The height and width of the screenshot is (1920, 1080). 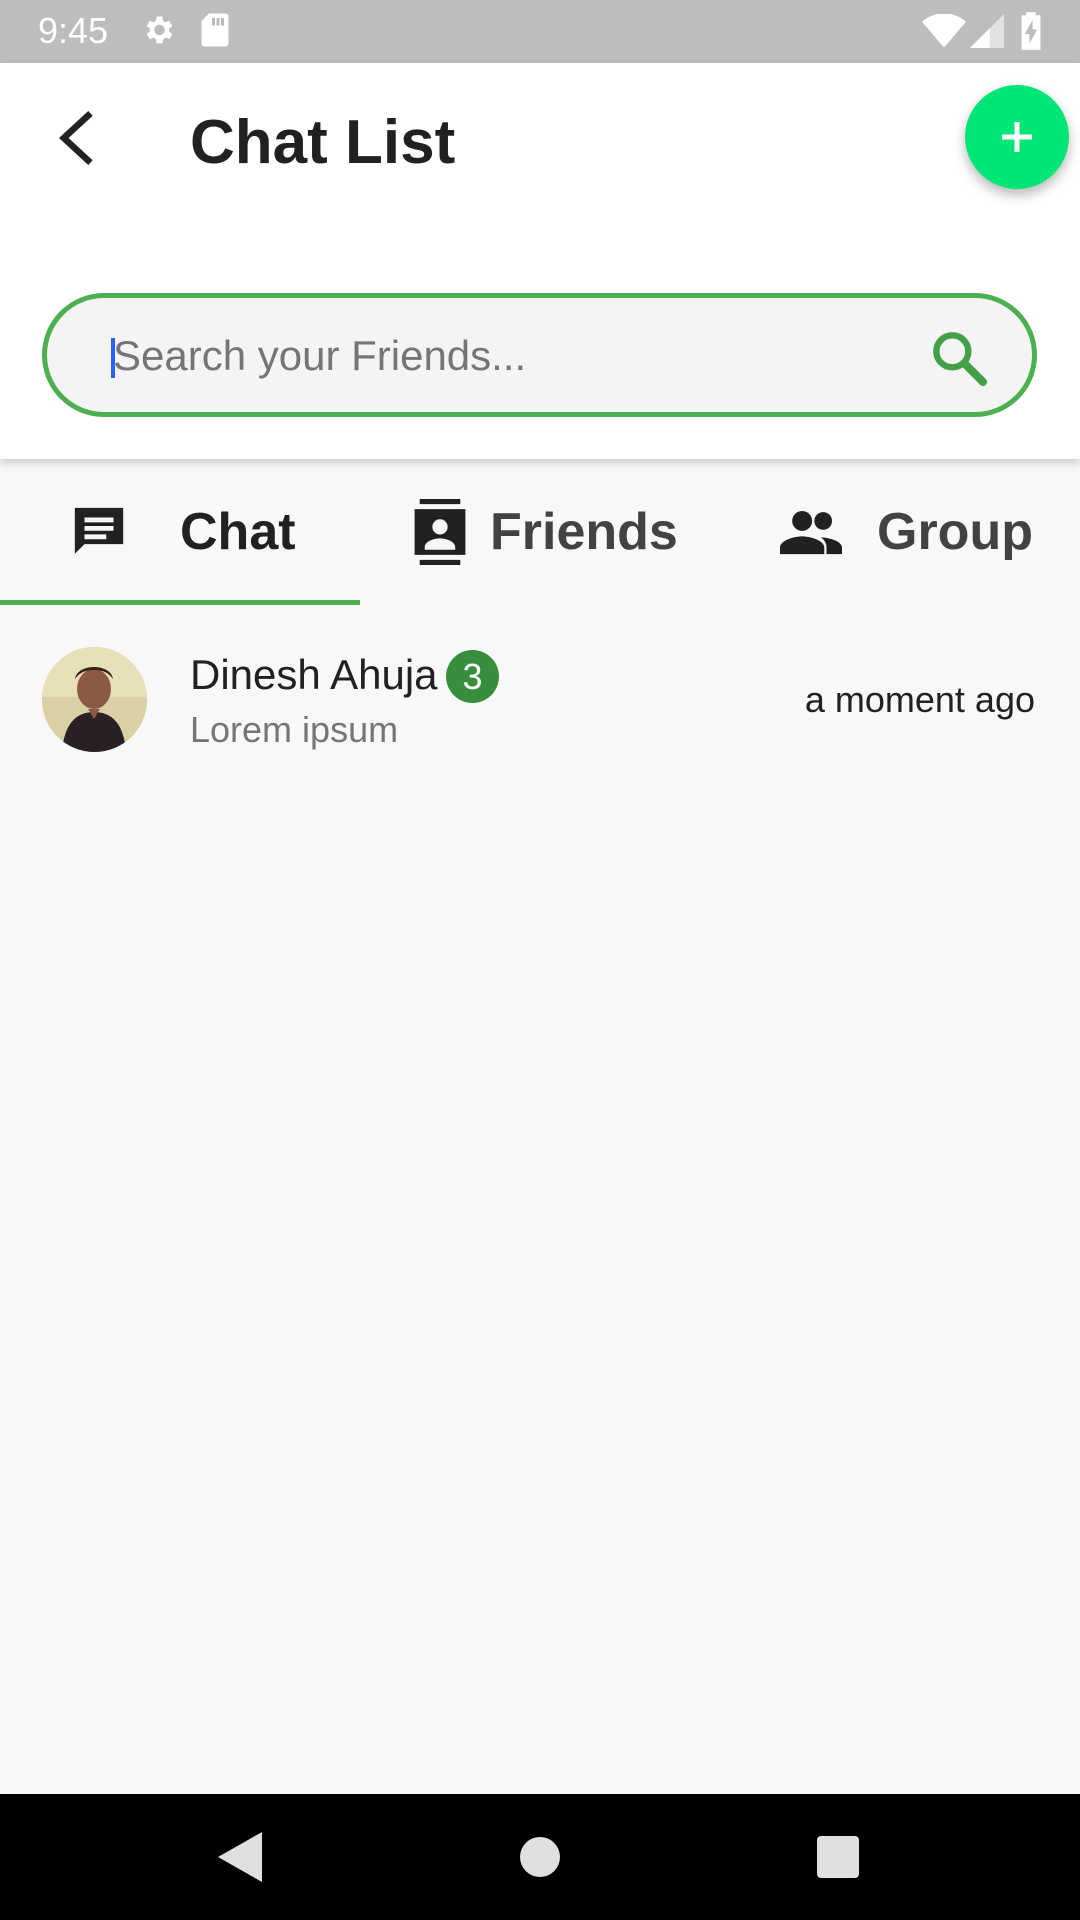 What do you see at coordinates (99, 530) in the screenshot?
I see `chat-icon` at bounding box center [99, 530].